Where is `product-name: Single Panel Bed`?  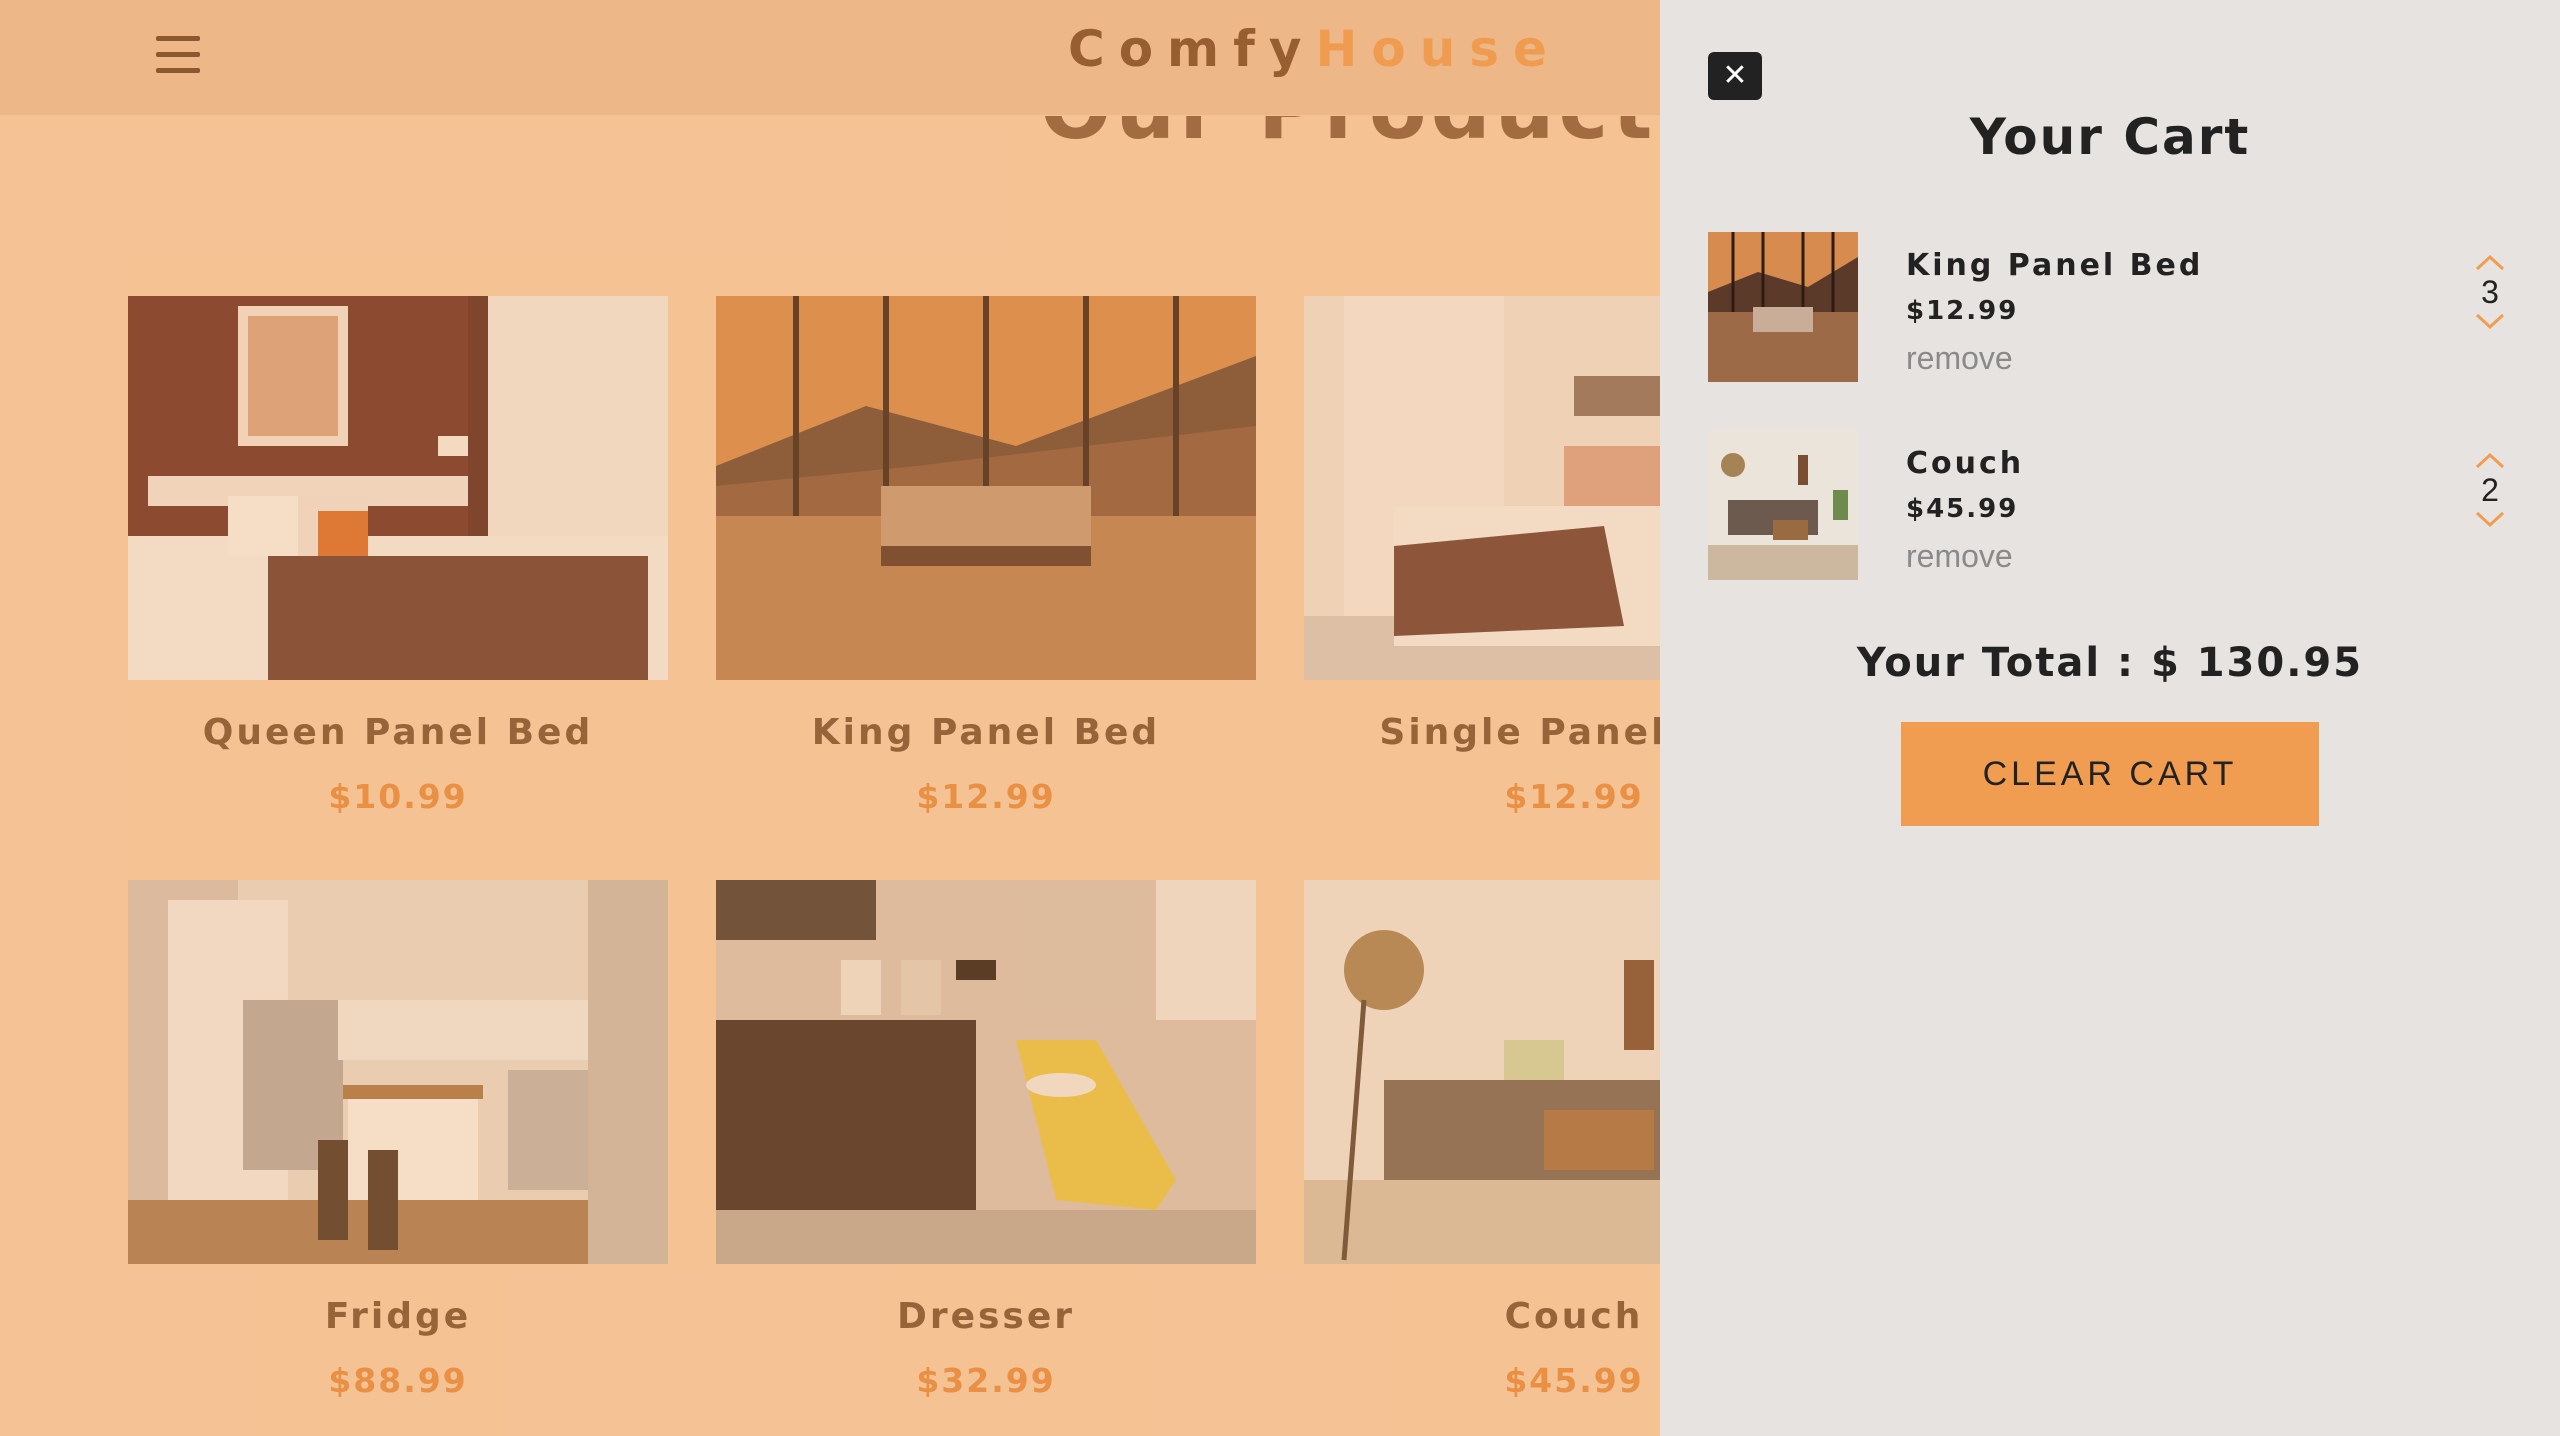
product-name: Single Panel Bed is located at coordinates (1519, 732).